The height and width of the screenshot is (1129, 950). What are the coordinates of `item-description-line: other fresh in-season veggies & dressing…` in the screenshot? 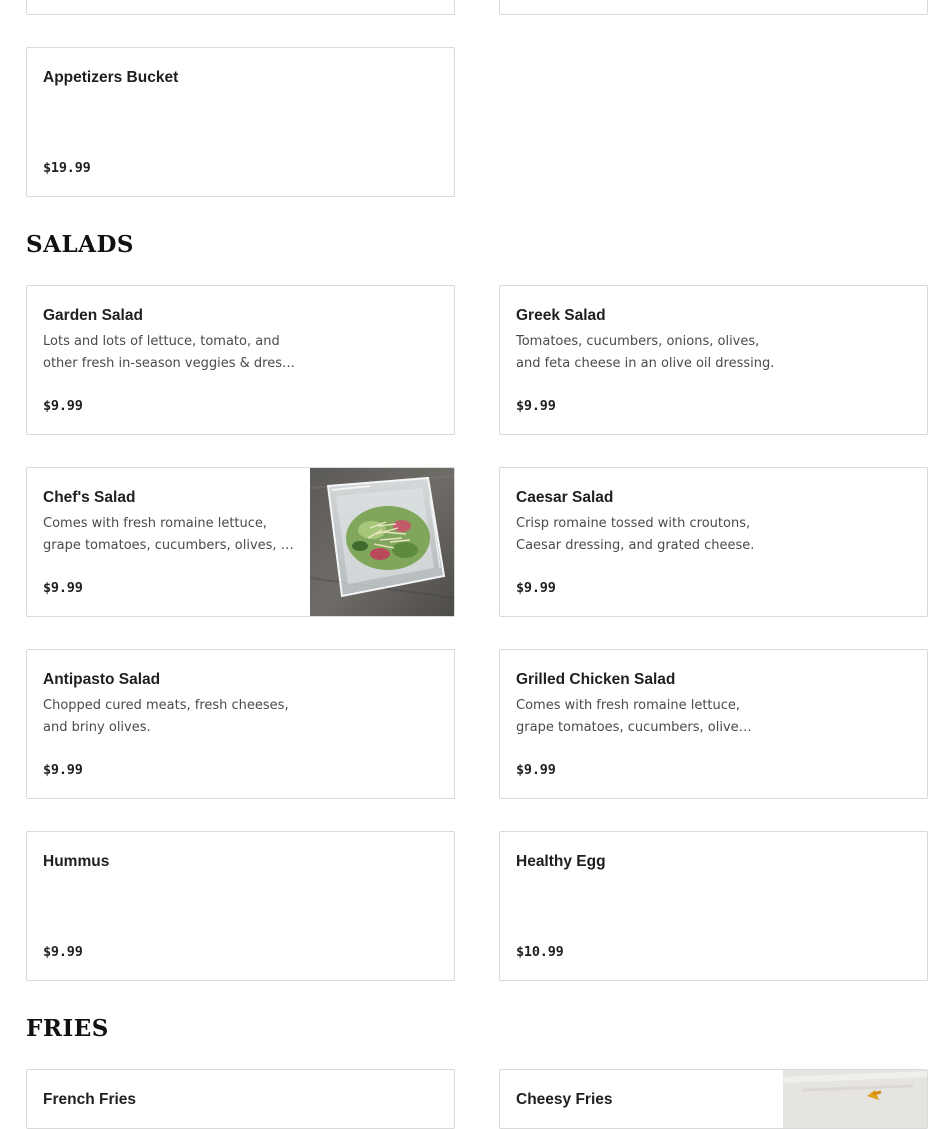 It's located at (169, 363).